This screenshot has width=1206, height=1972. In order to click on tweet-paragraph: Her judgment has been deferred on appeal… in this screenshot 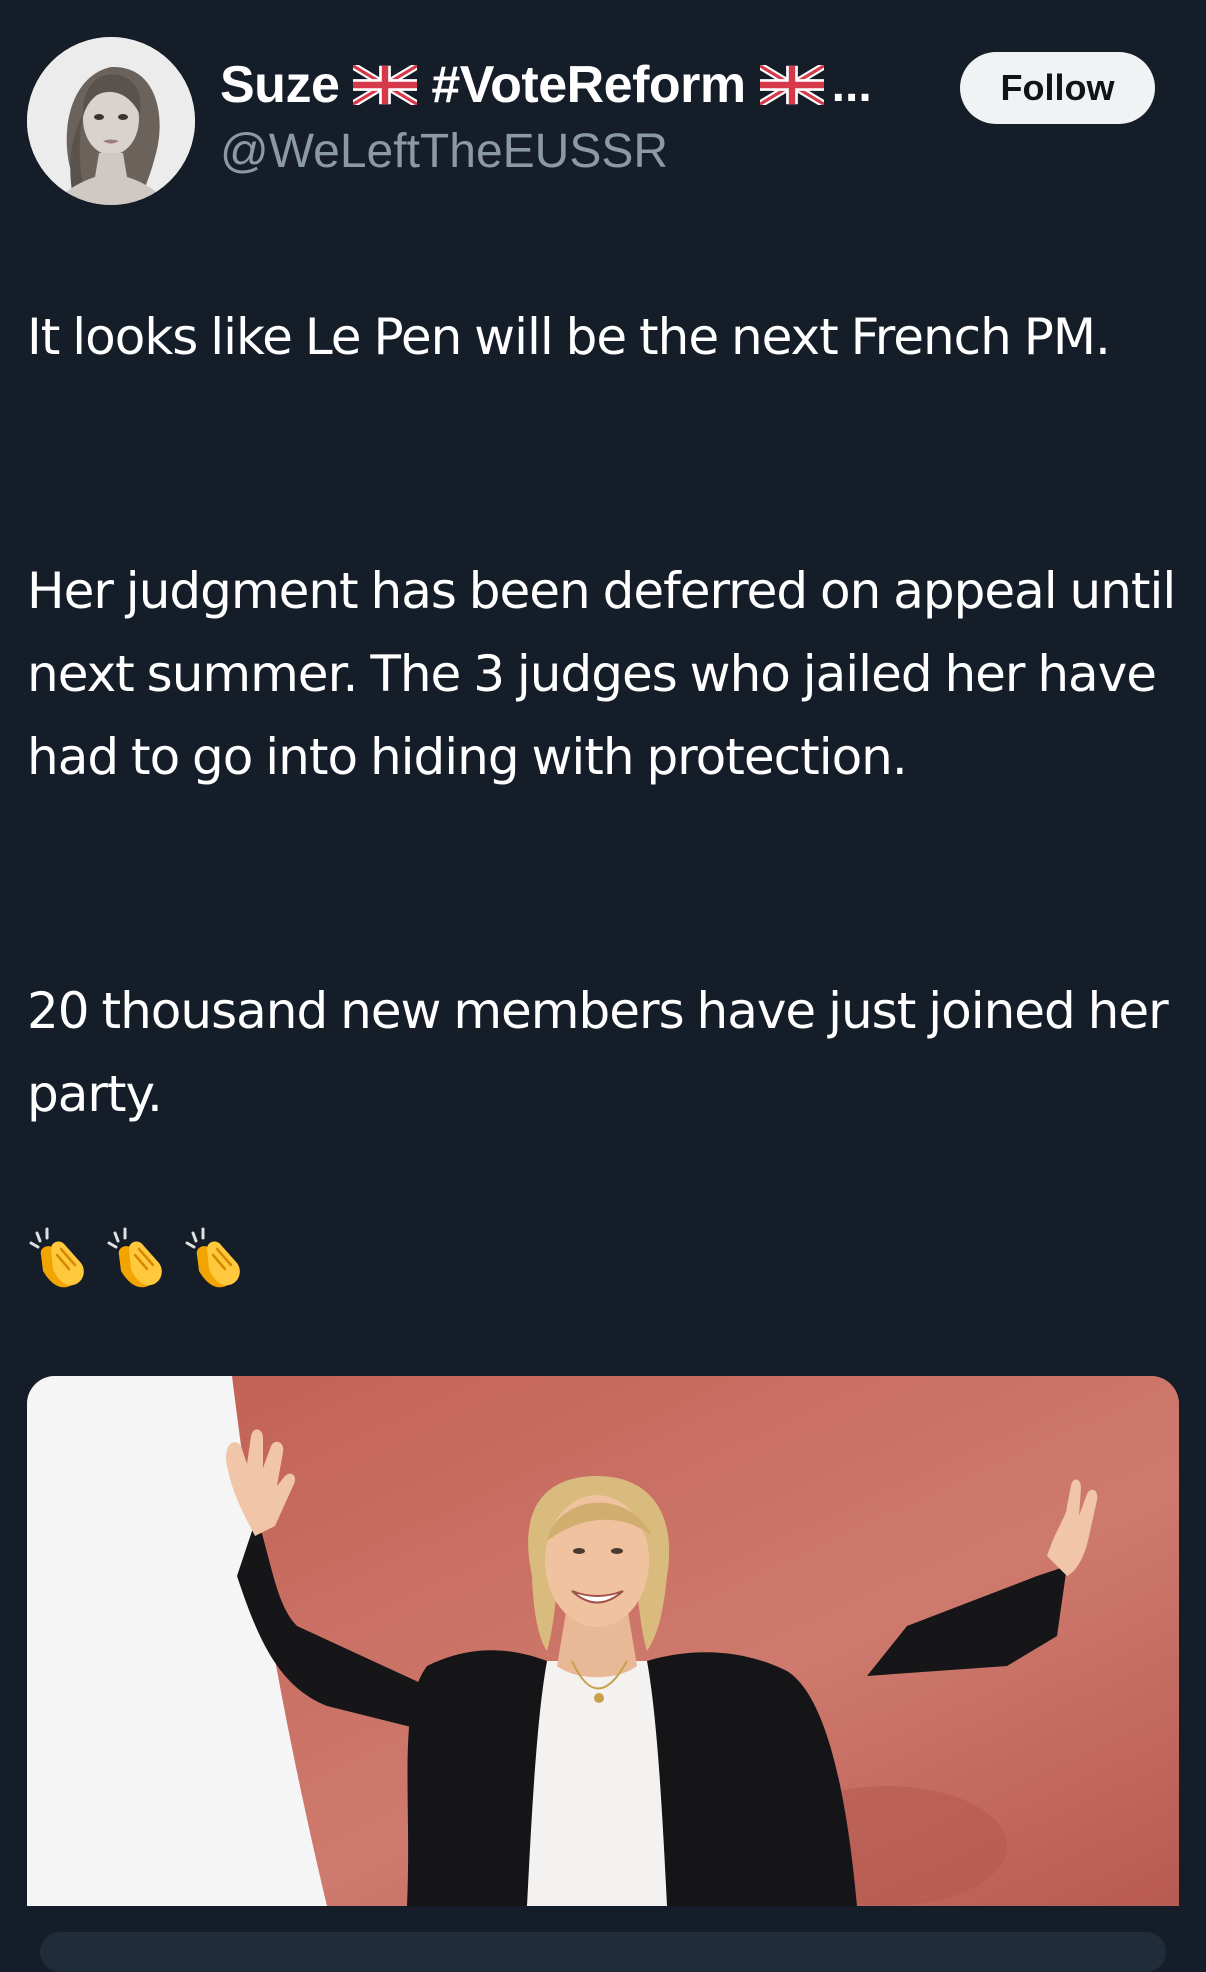, I will do `click(601, 674)`.